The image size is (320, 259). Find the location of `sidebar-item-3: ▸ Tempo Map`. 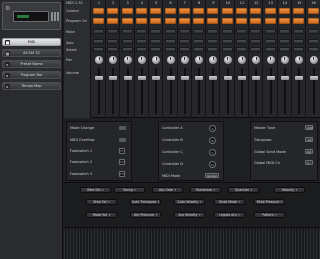

sidebar-item-3: ▸ Tempo Map is located at coordinates (31, 86).